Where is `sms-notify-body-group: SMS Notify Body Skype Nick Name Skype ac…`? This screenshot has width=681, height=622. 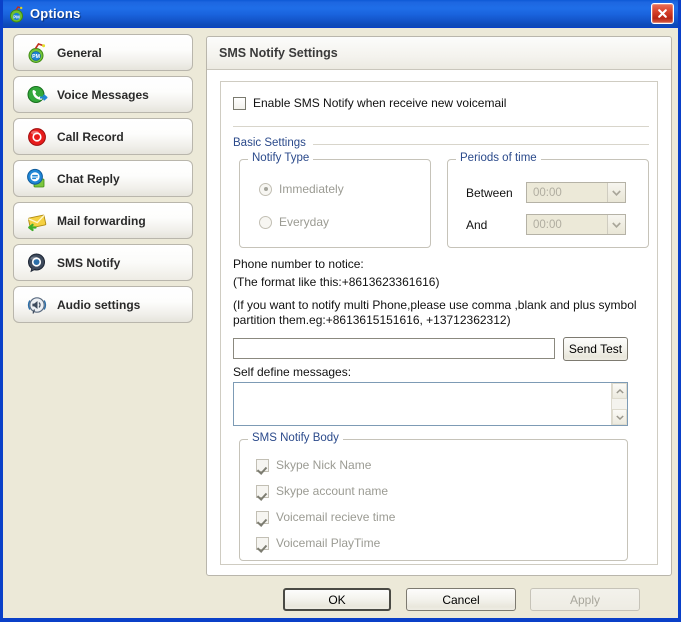
sms-notify-body-group: SMS Notify Body Skype Nick Name Skype ac… is located at coordinates (433, 496).